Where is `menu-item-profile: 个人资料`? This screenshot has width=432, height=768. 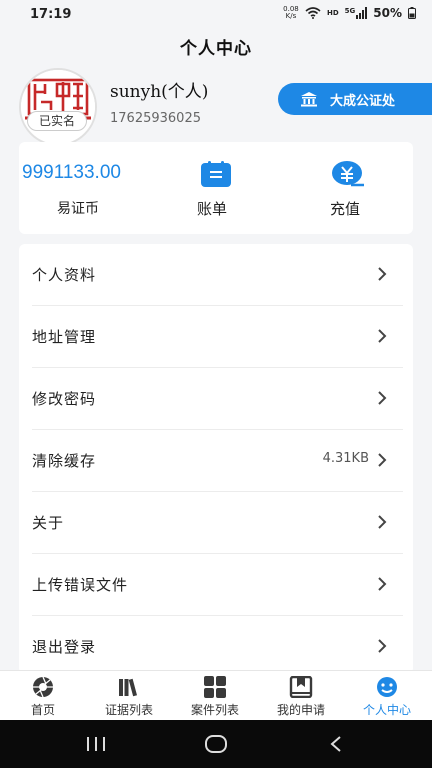
menu-item-profile: 个人资料 is located at coordinates (216, 275).